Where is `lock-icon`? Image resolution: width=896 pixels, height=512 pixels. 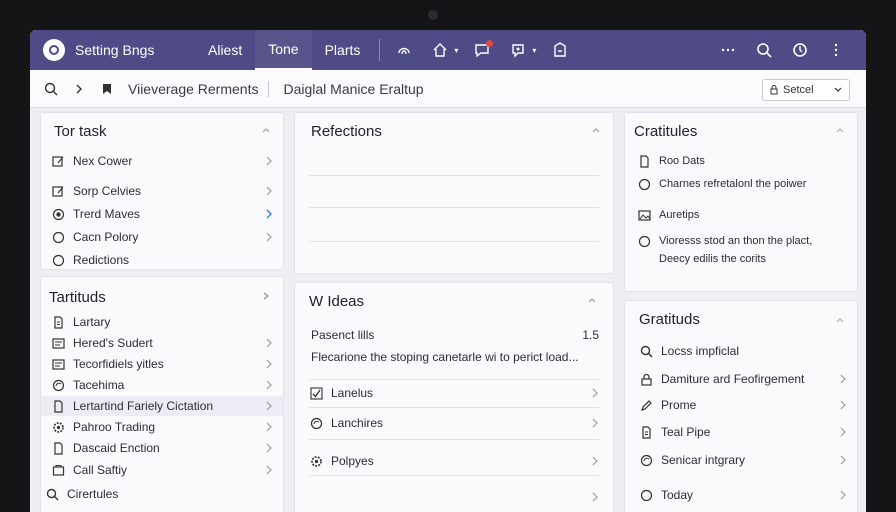
lock-icon is located at coordinates (646, 379).